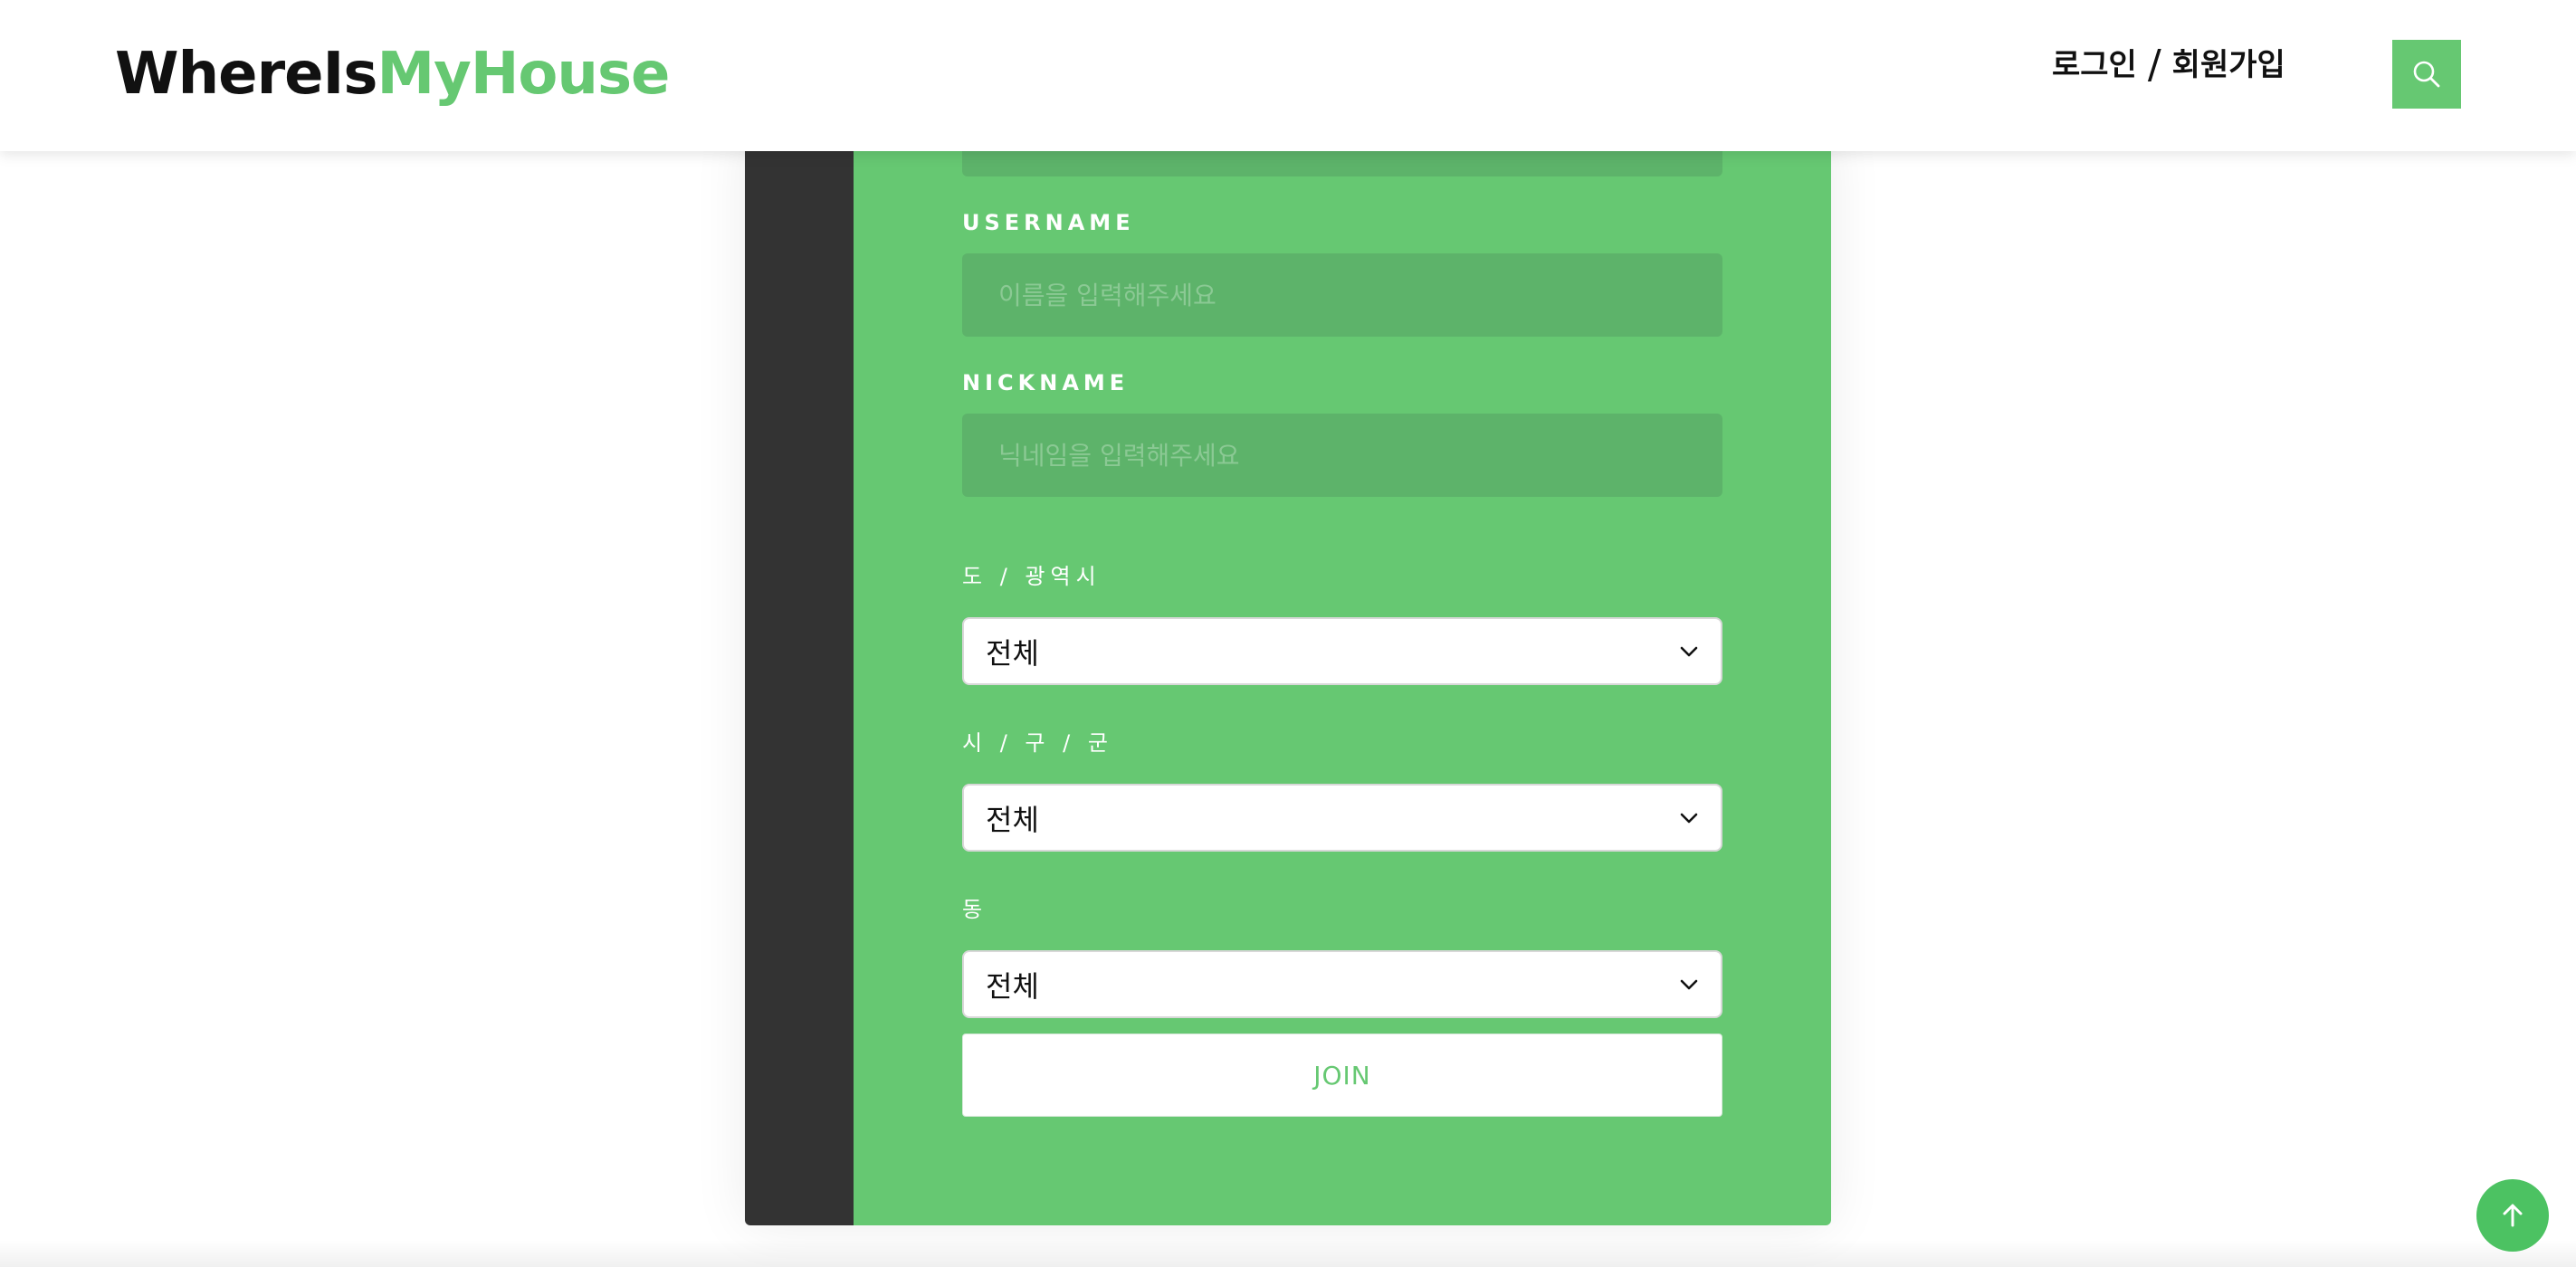 This screenshot has width=2576, height=1267. What do you see at coordinates (1342, 164) in the screenshot?
I see `scrolled-field-remnant` at bounding box center [1342, 164].